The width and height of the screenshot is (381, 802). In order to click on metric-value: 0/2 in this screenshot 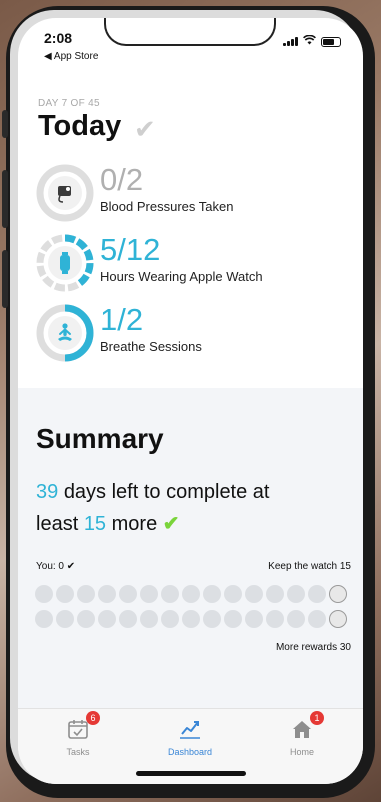, I will do `click(122, 179)`.